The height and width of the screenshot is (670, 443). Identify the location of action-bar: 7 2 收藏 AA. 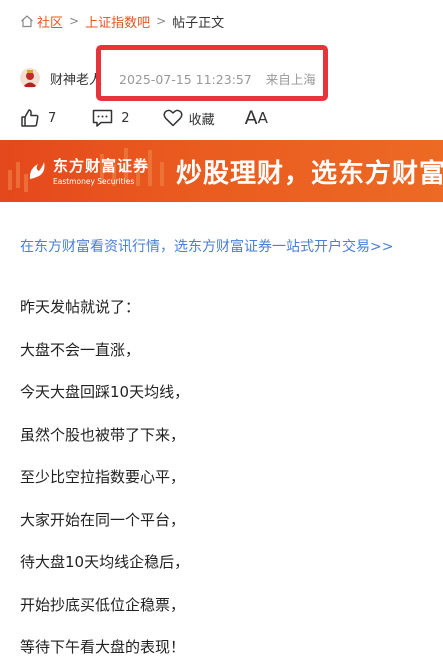
(144, 118).